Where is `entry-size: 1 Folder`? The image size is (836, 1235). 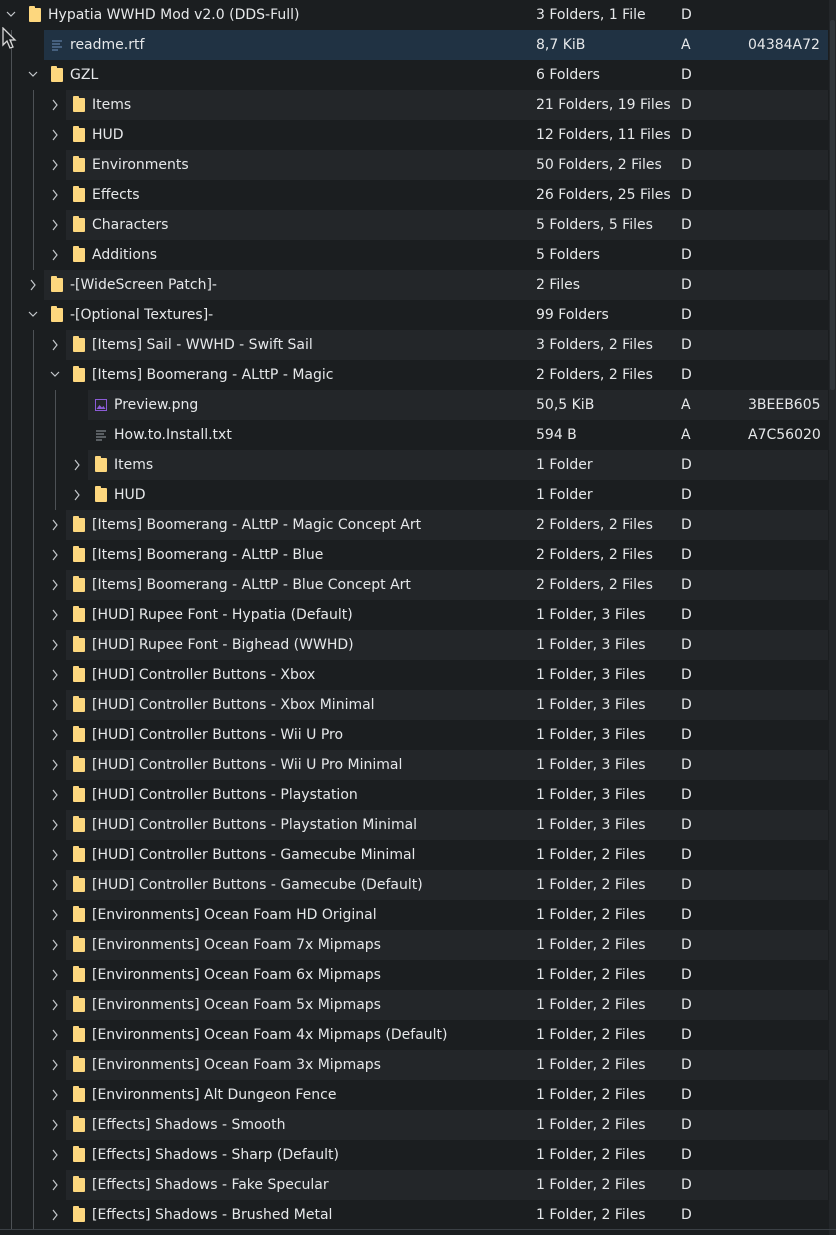
entry-size: 1 Folder is located at coordinates (564, 465).